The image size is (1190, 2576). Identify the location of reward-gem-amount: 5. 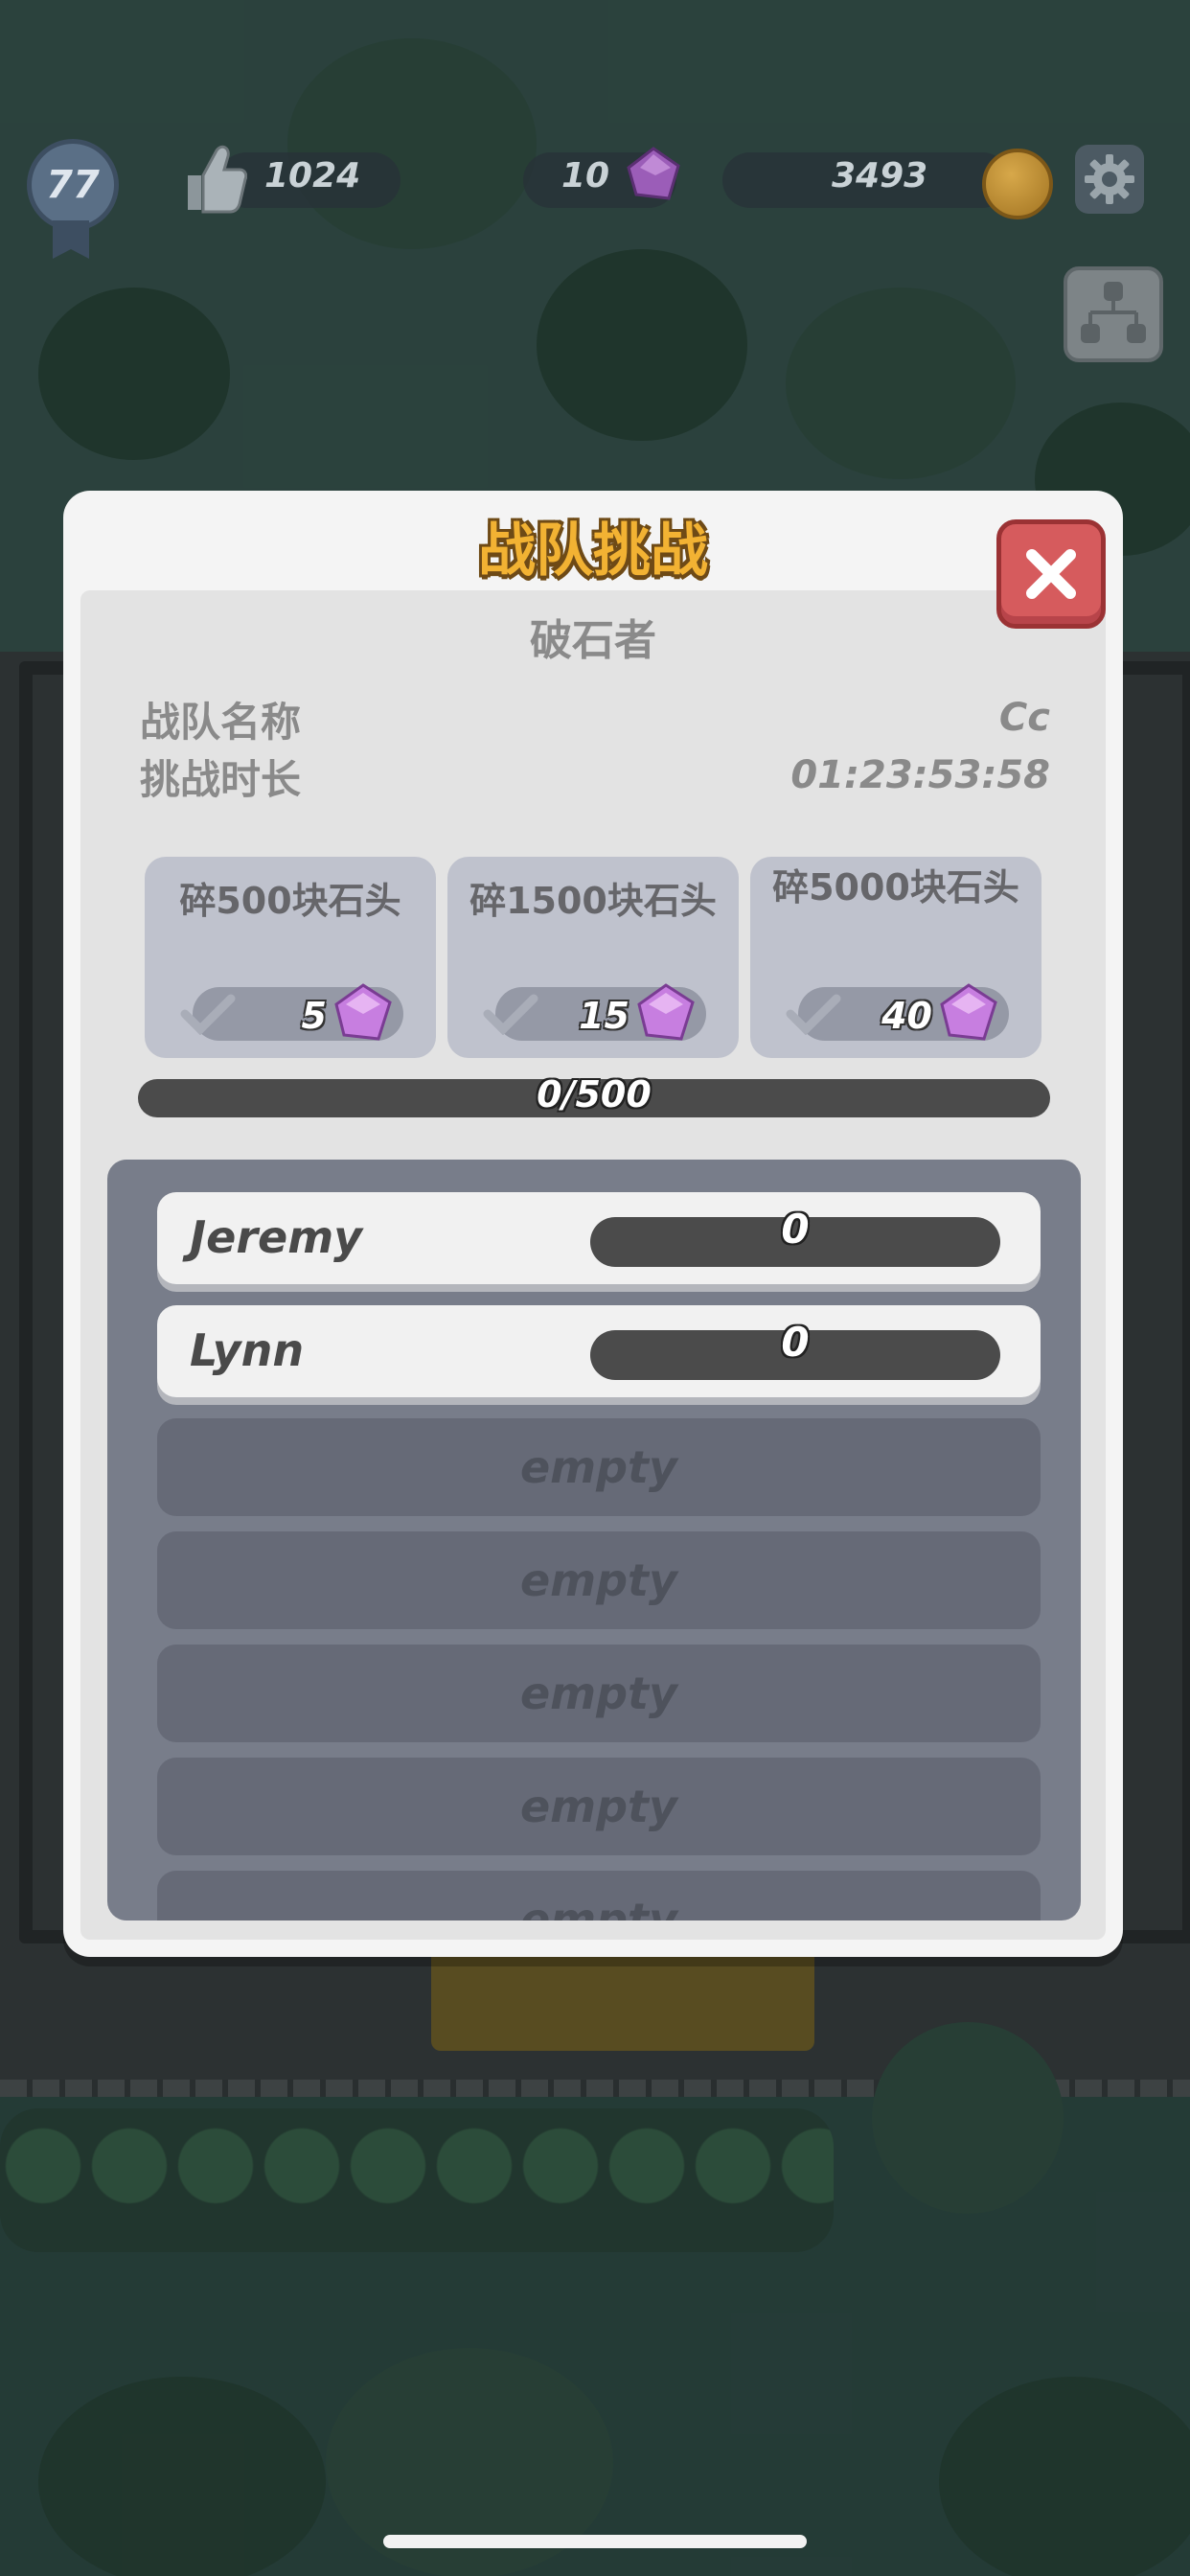
(314, 1016).